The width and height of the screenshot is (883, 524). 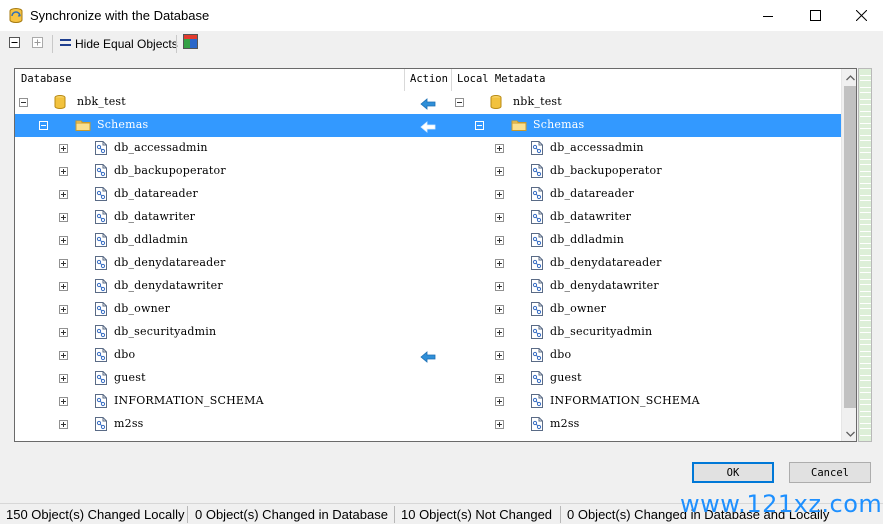 What do you see at coordinates (429, 79) in the screenshot?
I see `column-header-action: Action` at bounding box center [429, 79].